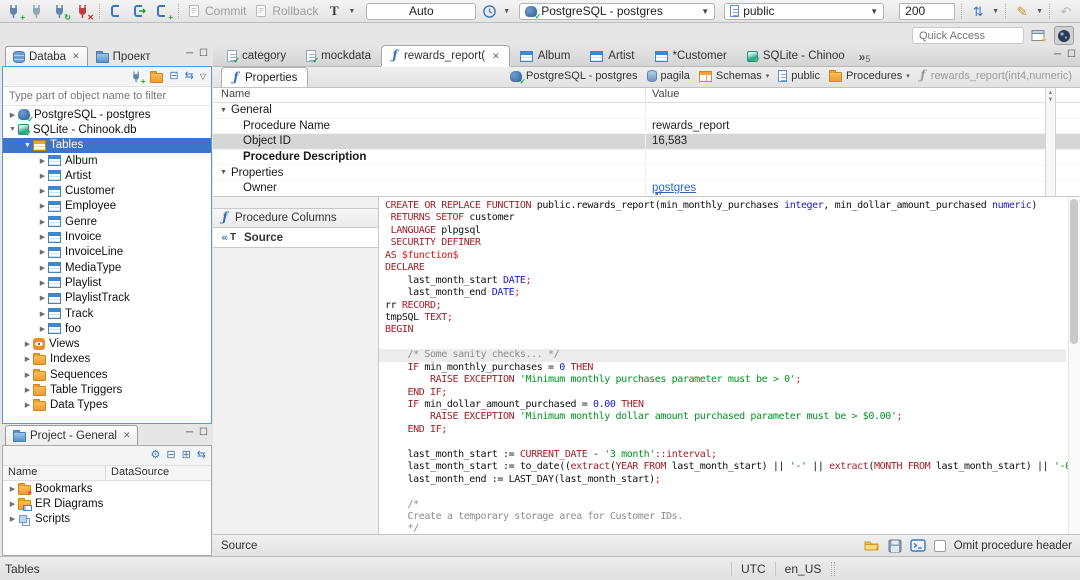 The image size is (1080, 580). What do you see at coordinates (107, 190) in the screenshot?
I see `tree-item-customer: ▶ Customer` at bounding box center [107, 190].